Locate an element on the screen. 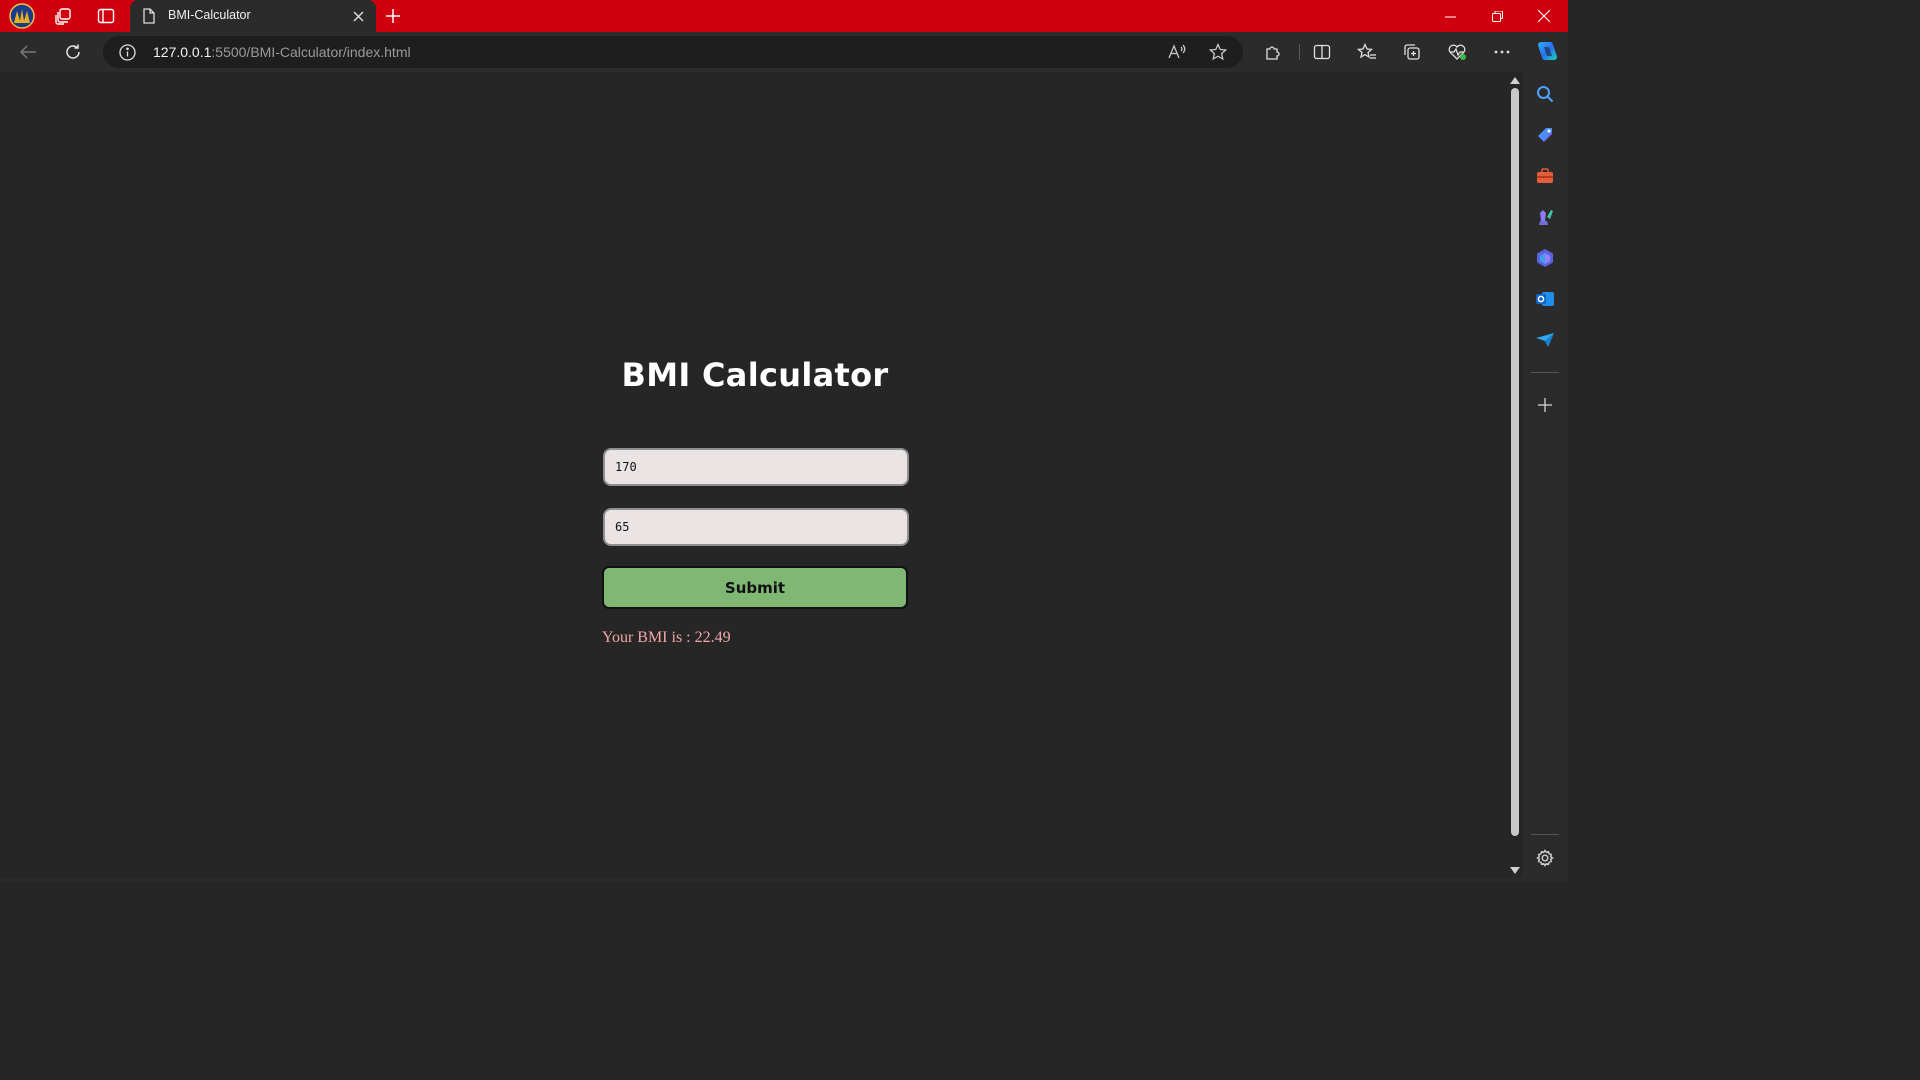 This screenshot has height=1080, width=1920. toolbar-divider is located at coordinates (1299, 52).